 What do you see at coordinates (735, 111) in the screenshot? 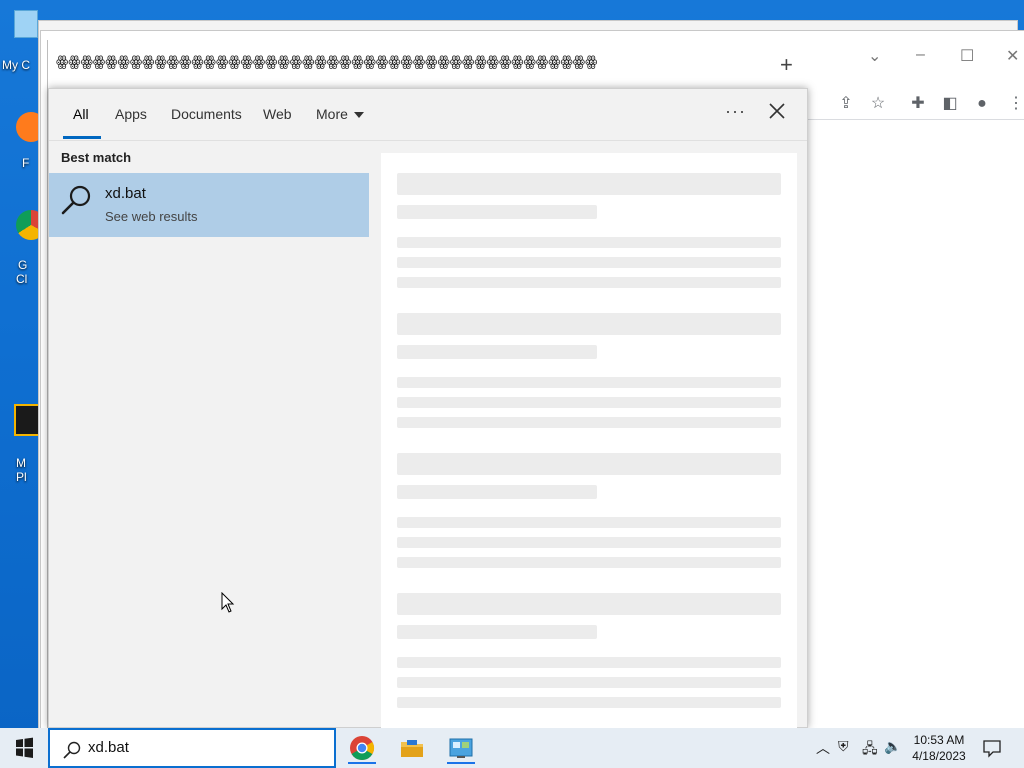
I see `options-button: ···` at bounding box center [735, 111].